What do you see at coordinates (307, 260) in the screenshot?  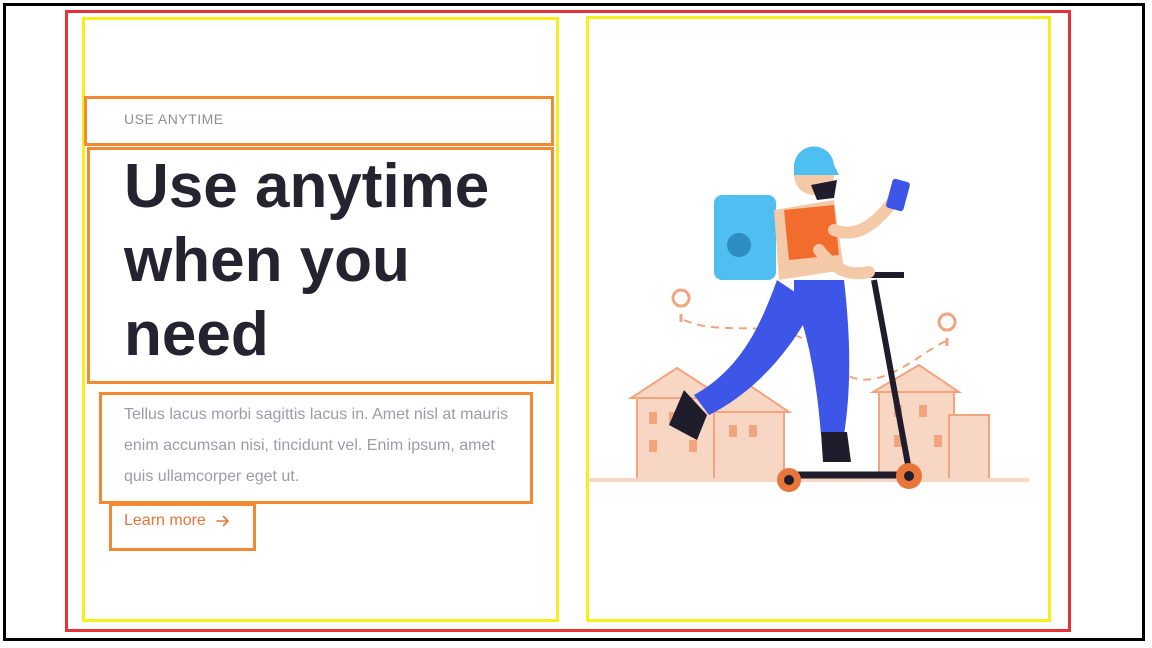 I see `hero-heading: Use anytime when you need` at bounding box center [307, 260].